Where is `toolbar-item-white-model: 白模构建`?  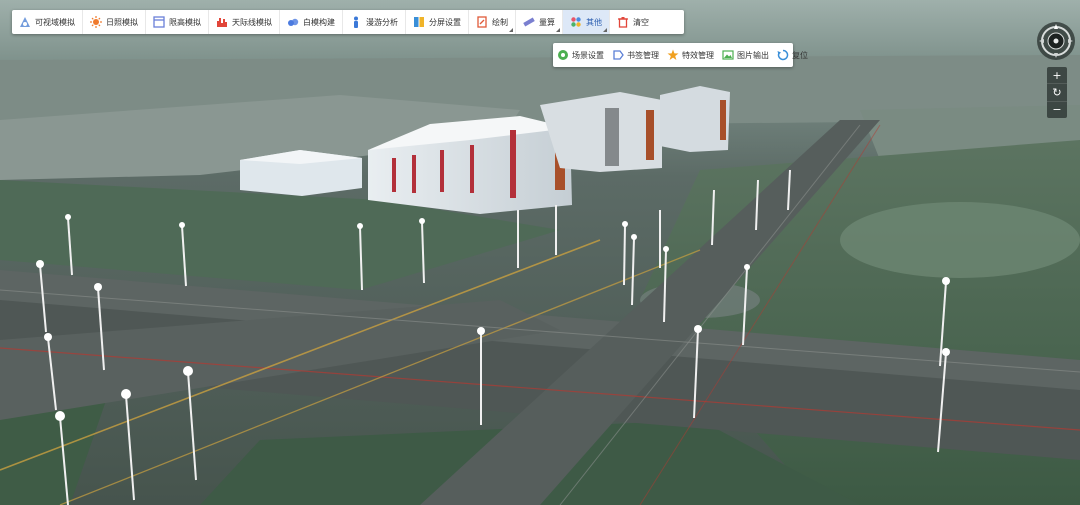
toolbar-item-white-model: 白模构建 is located at coordinates (311, 22).